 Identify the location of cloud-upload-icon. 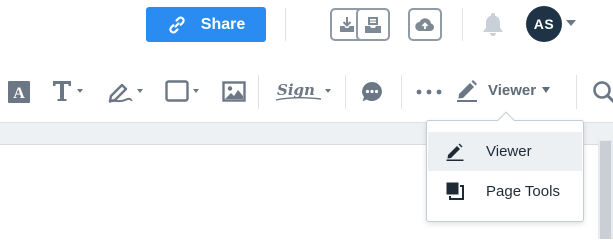
(424, 24).